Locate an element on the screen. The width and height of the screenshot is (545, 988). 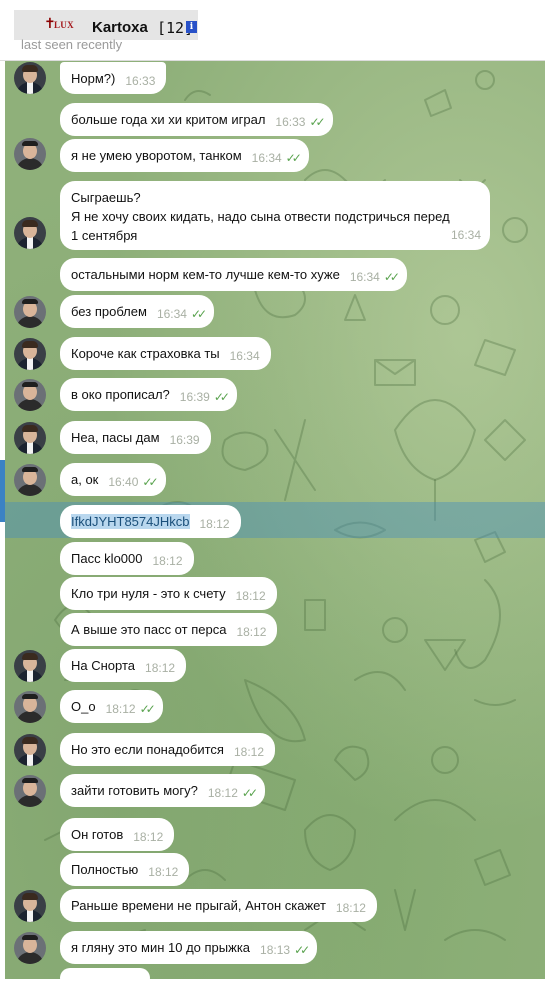
message-bubble: Норм?) 16:33 is located at coordinates (113, 78).